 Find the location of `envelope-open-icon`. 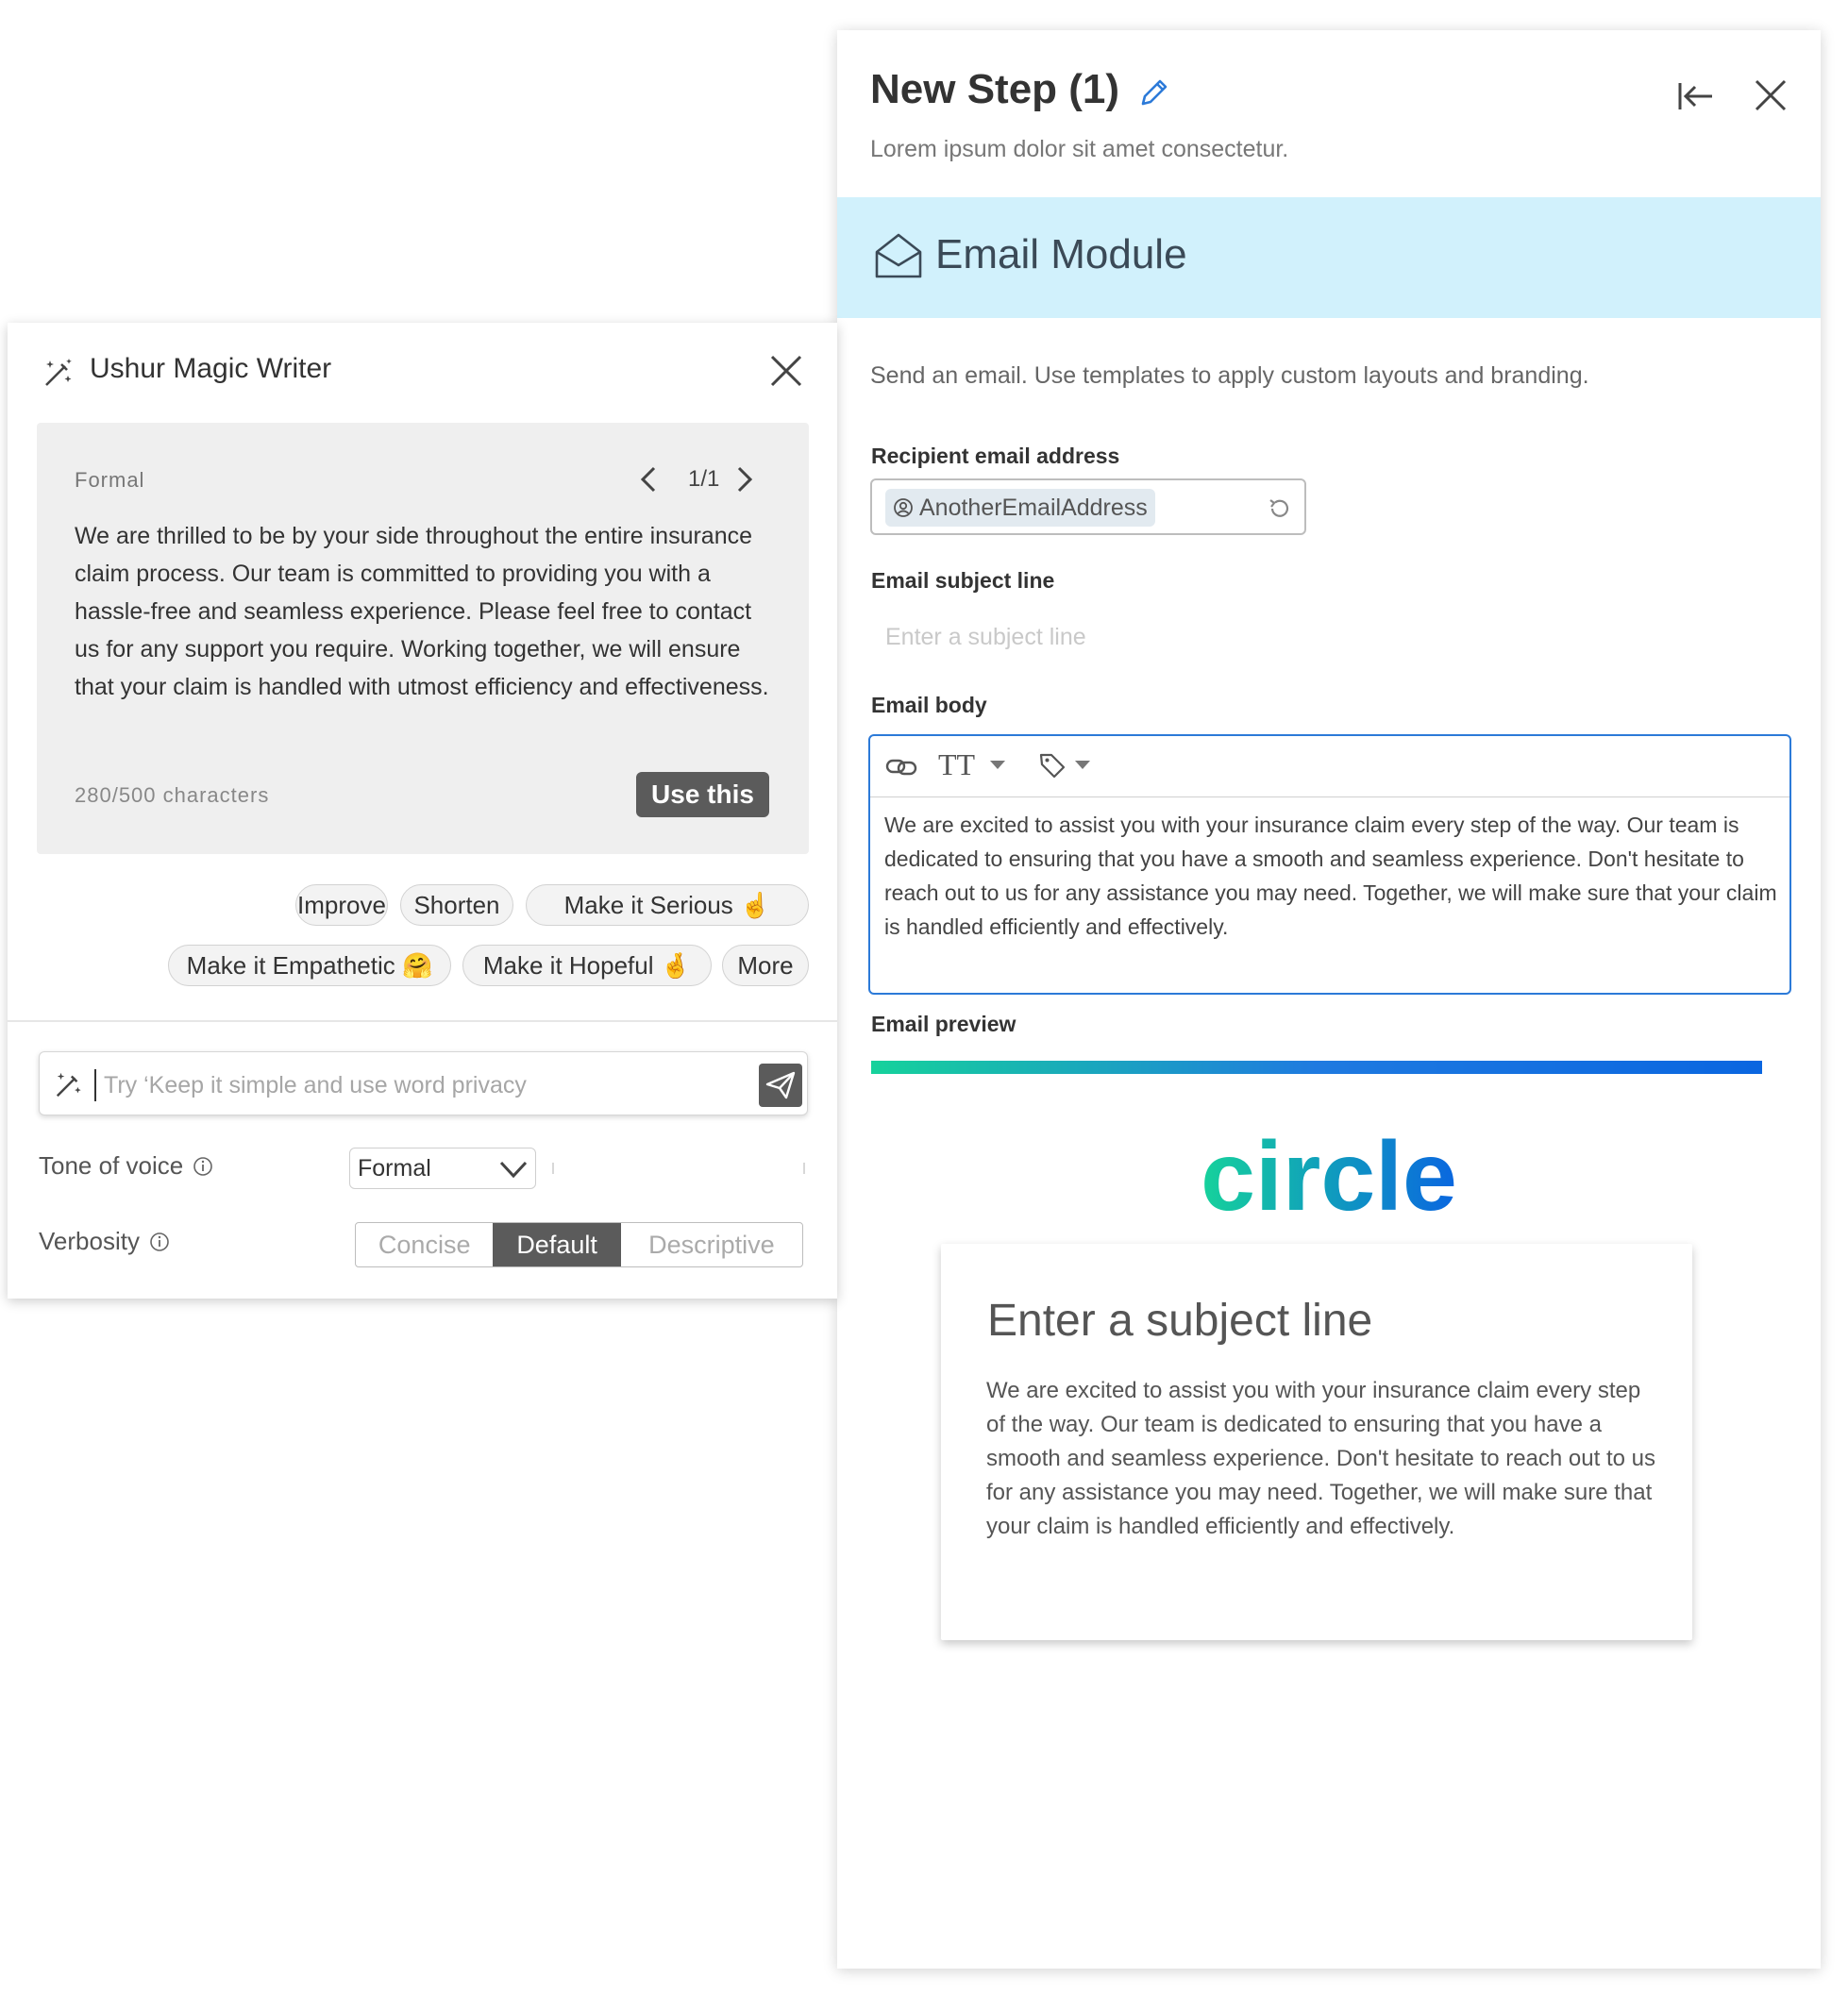

envelope-open-icon is located at coordinates (898, 255).